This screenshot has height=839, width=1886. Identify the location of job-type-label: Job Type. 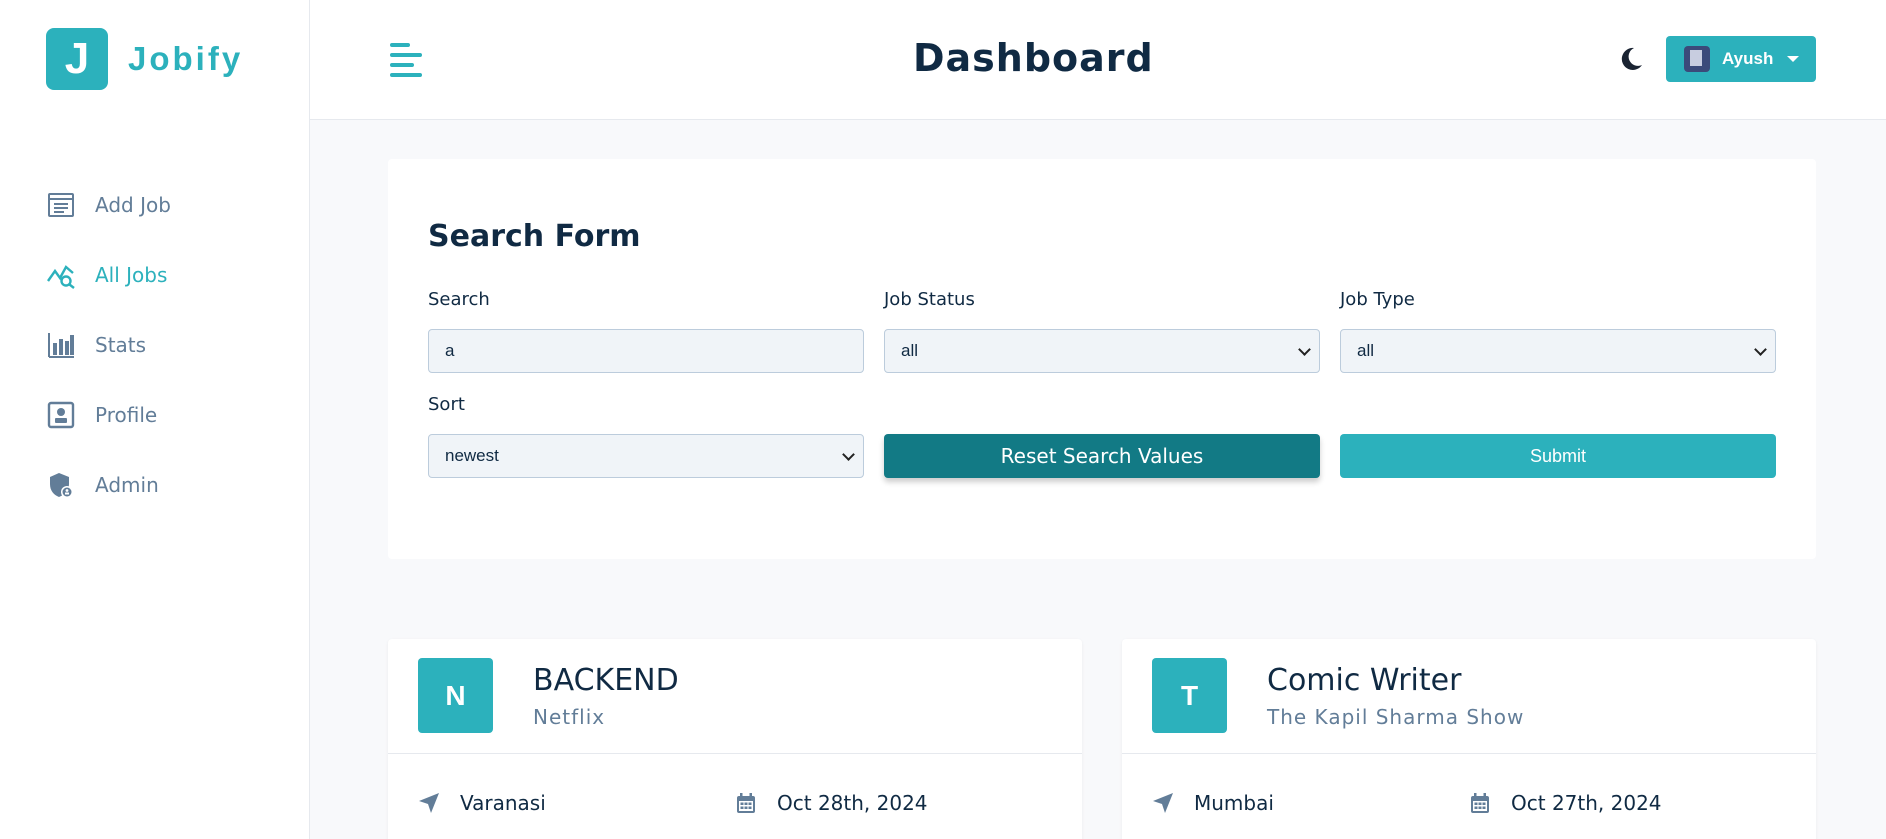
(1377, 299).